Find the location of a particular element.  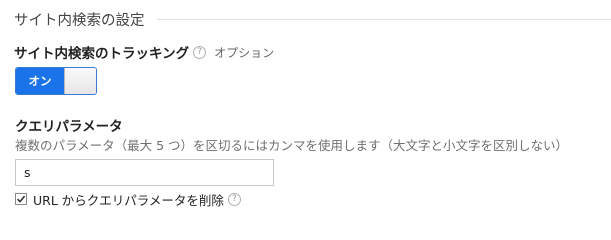

query-parameter-label: クエリパラメータ is located at coordinates (69, 127).